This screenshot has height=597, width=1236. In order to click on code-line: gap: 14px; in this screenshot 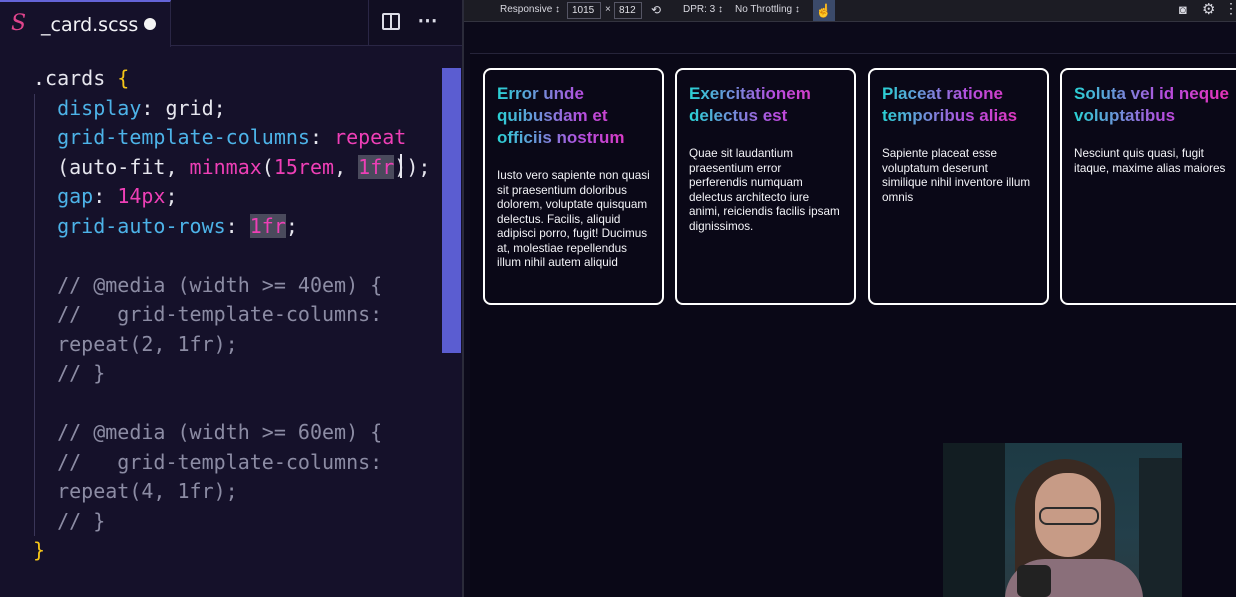, I will do `click(231, 197)`.